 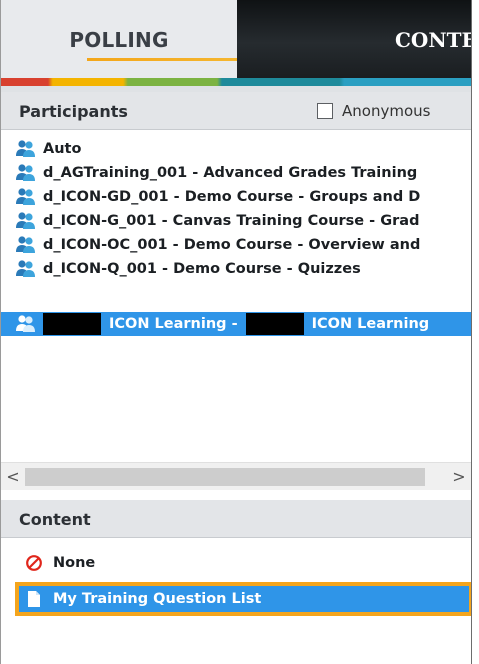 I want to click on tab-polling: POLLING, so click(x=124, y=39).